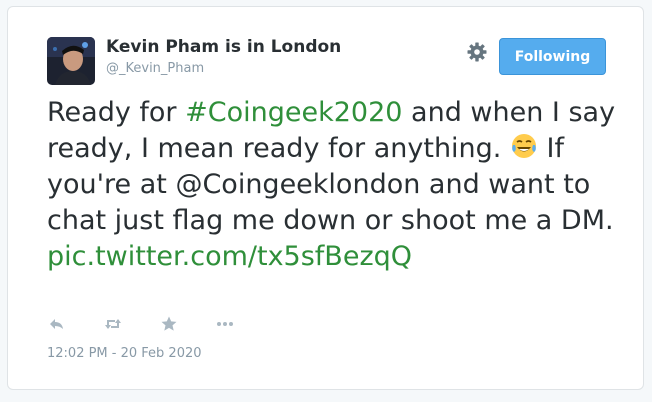 This screenshot has height=402, width=652. What do you see at coordinates (155, 68) in the screenshot?
I see `author-handle: @_Kevin_Pham` at bounding box center [155, 68].